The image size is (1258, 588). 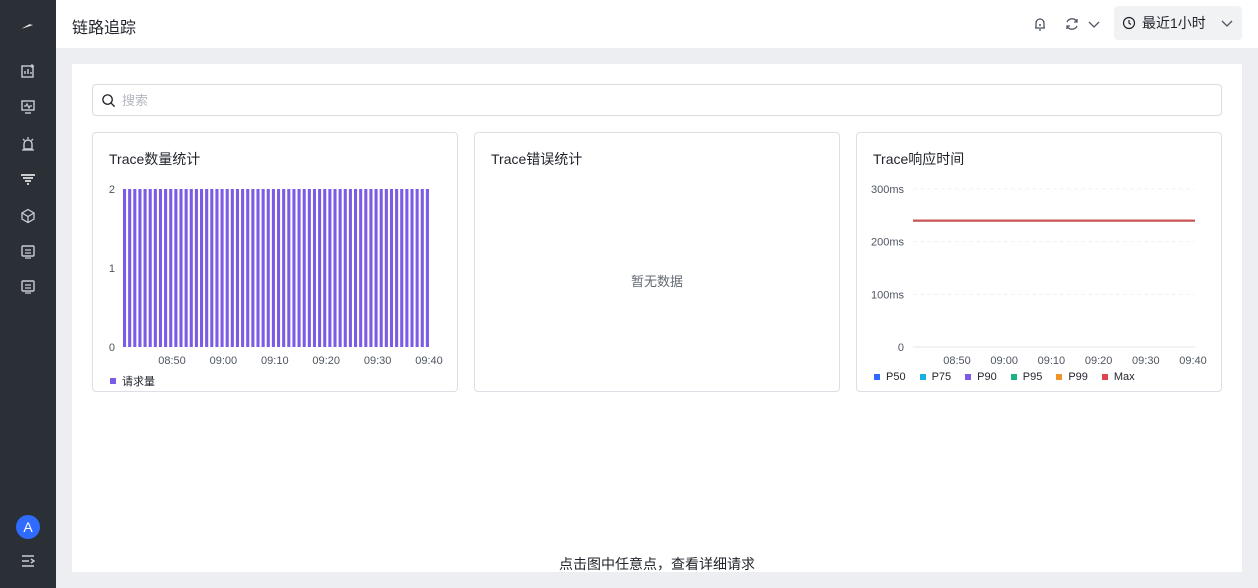 I want to click on clock-icon, so click(x=1129, y=23).